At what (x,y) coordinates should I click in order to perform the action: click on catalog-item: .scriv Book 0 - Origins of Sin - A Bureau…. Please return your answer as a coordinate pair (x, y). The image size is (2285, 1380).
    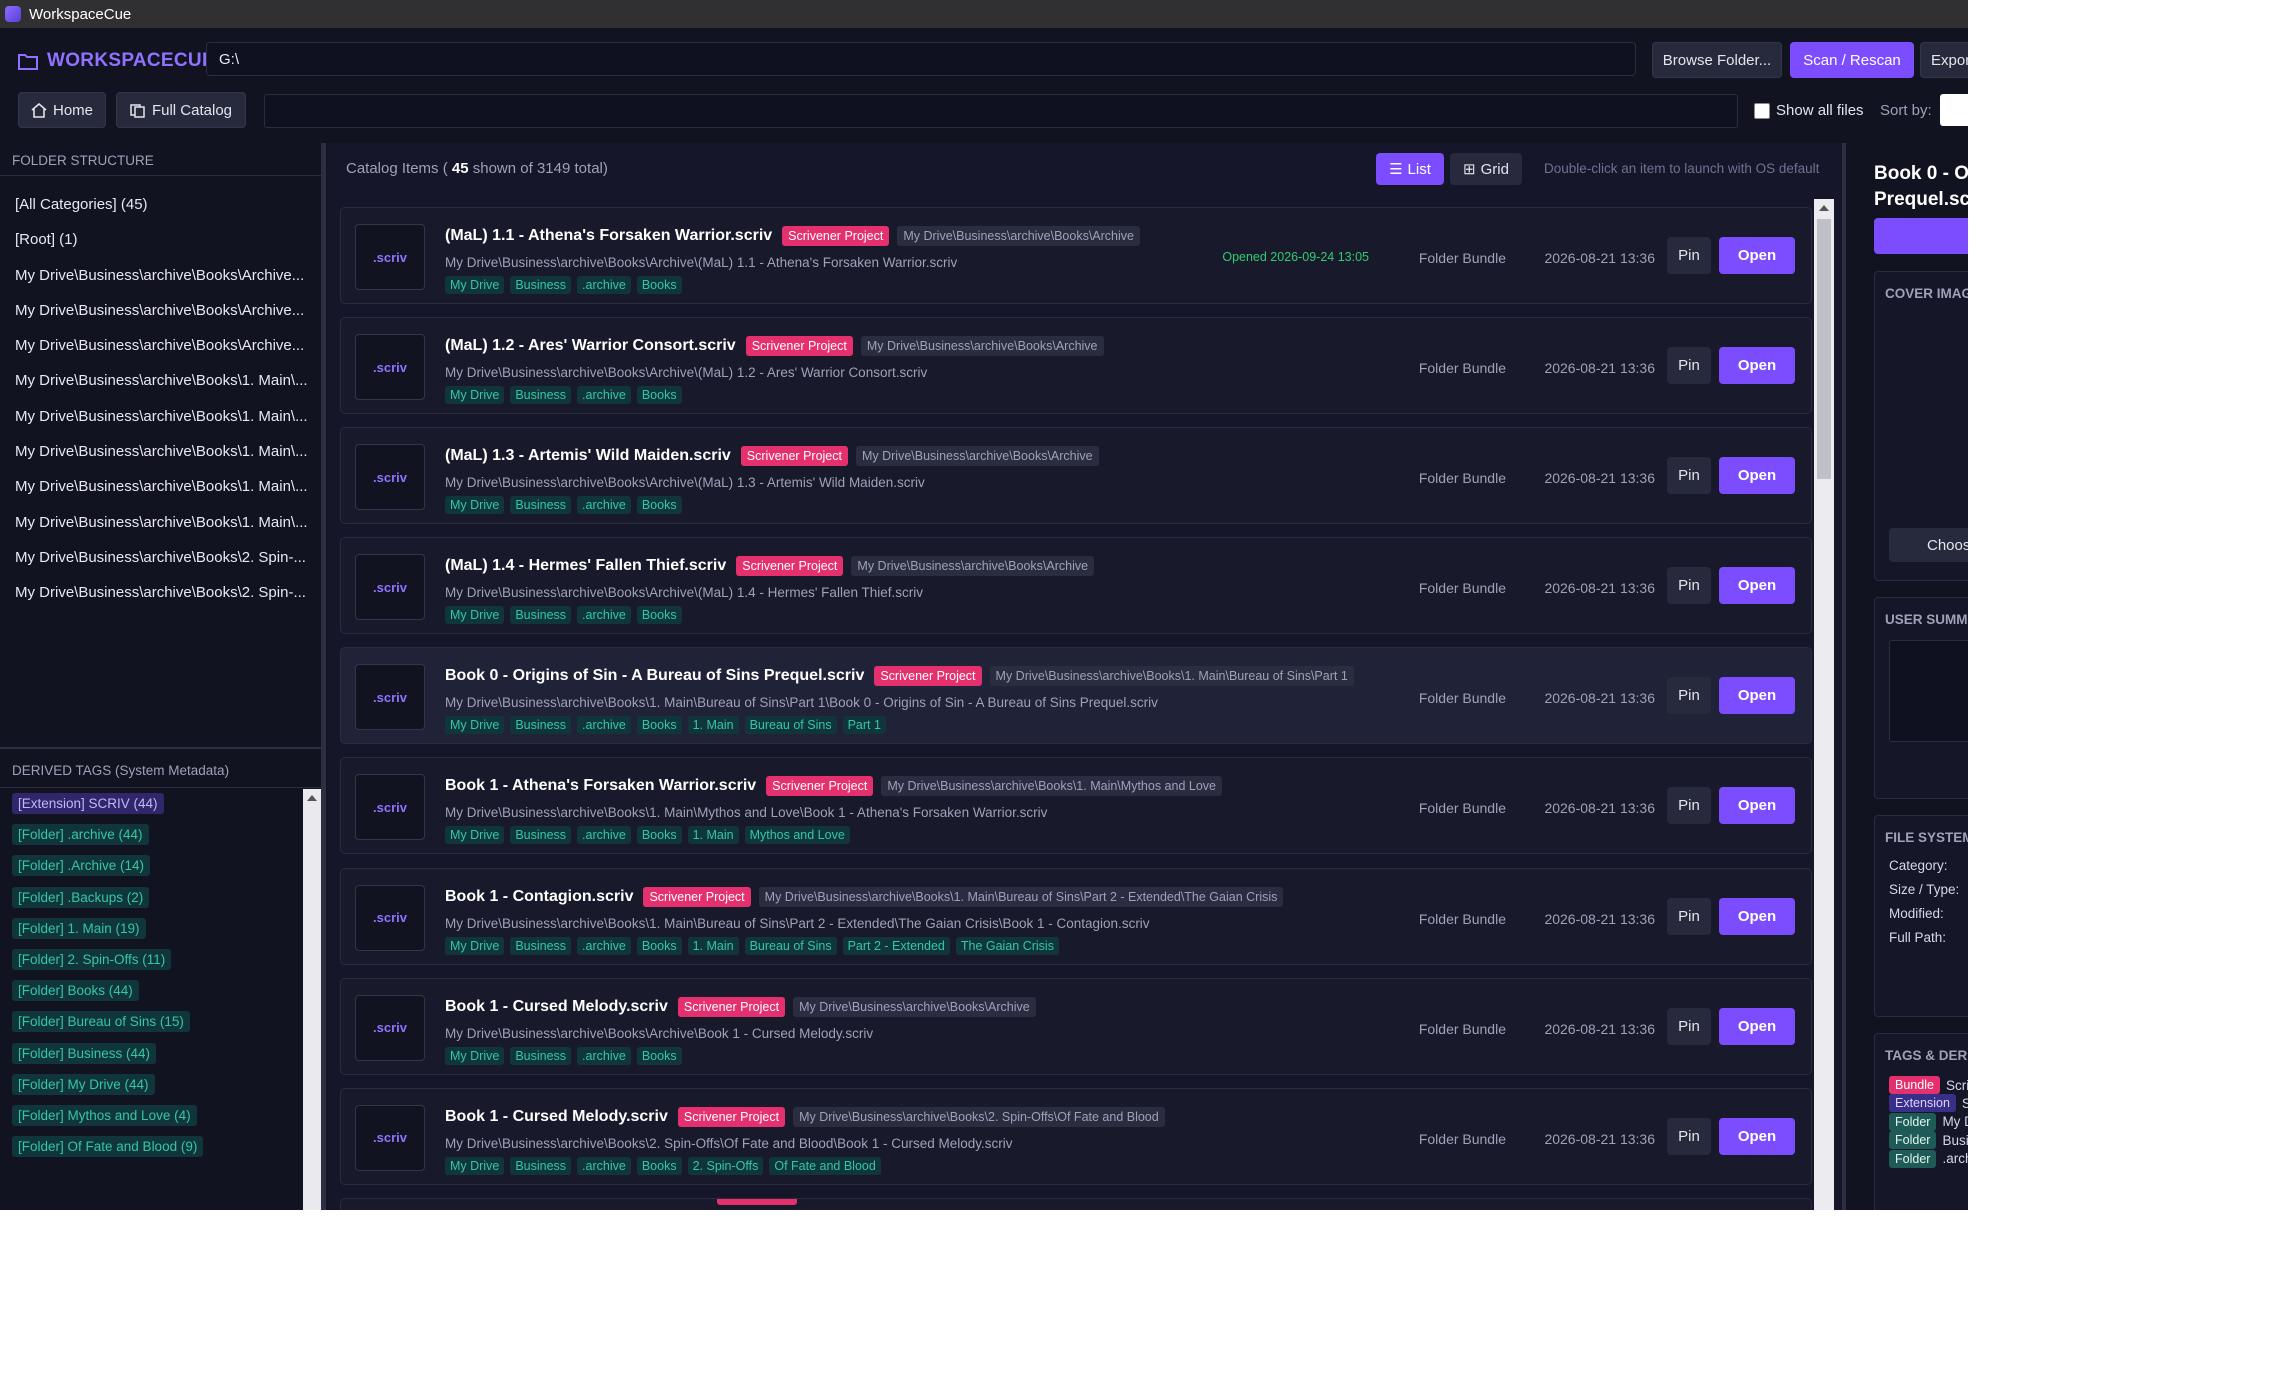
    Looking at the image, I should click on (1076, 696).